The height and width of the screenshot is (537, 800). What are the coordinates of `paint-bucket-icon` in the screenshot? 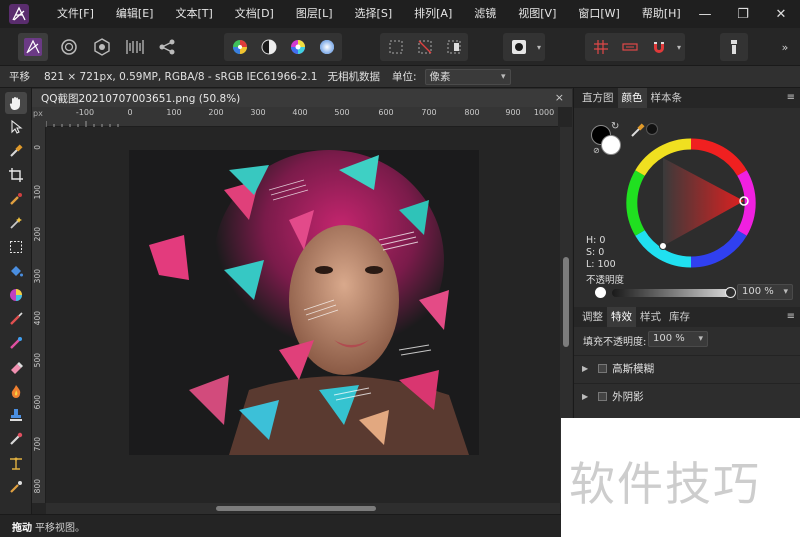 It's located at (17, 271).